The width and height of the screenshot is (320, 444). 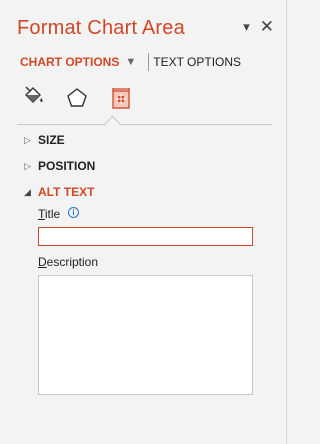 I want to click on effects-pentagon-icon, so click(x=77, y=98).